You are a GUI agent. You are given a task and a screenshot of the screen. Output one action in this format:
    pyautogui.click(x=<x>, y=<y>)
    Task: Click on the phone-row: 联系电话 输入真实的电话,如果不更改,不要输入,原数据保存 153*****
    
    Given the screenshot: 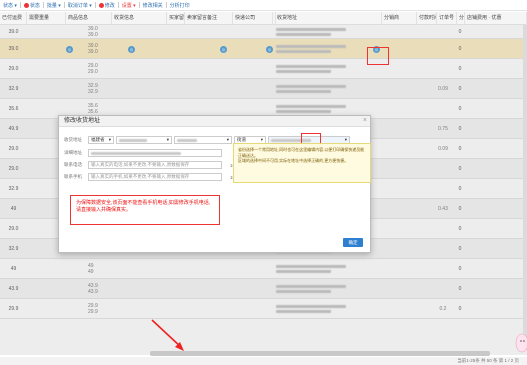 What is the action you would take?
    pyautogui.click(x=155, y=165)
    